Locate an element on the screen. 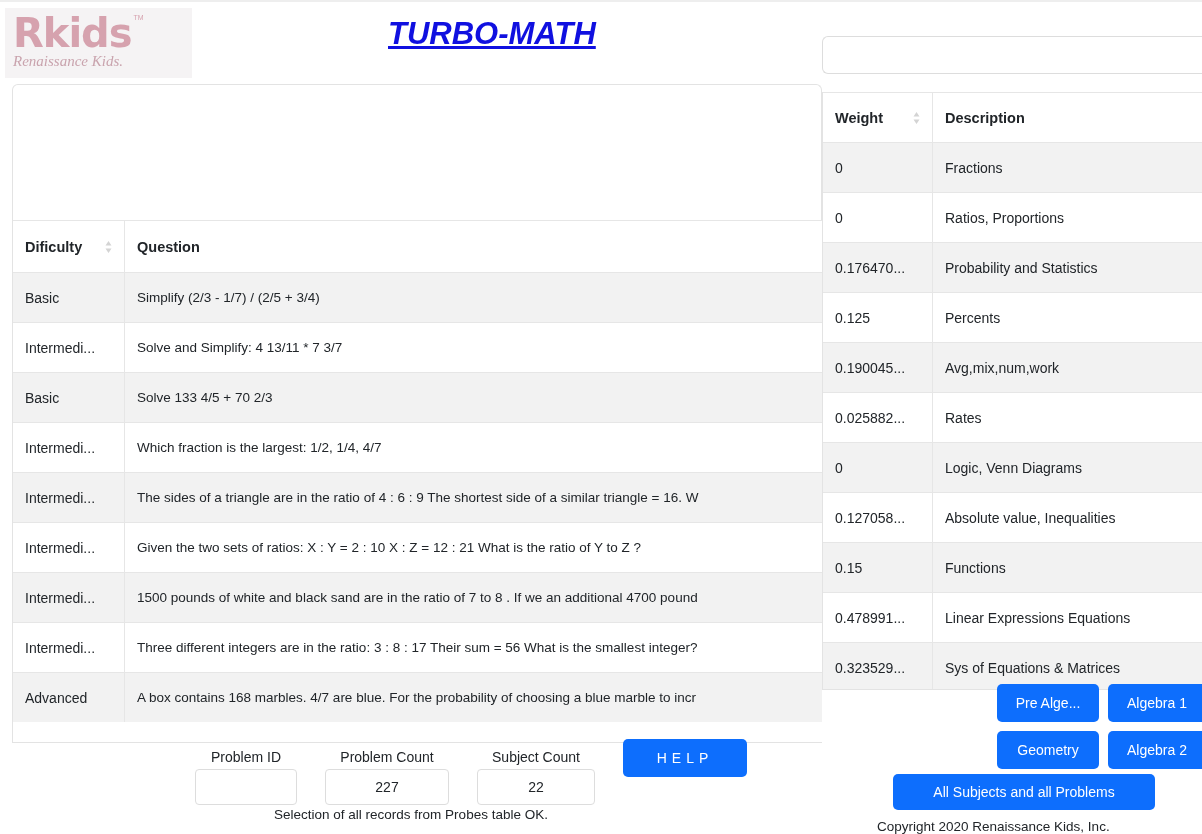 This screenshot has height=834, width=1202. table-cell: Sys of Equations & Matrices is located at coordinates (1033, 667).